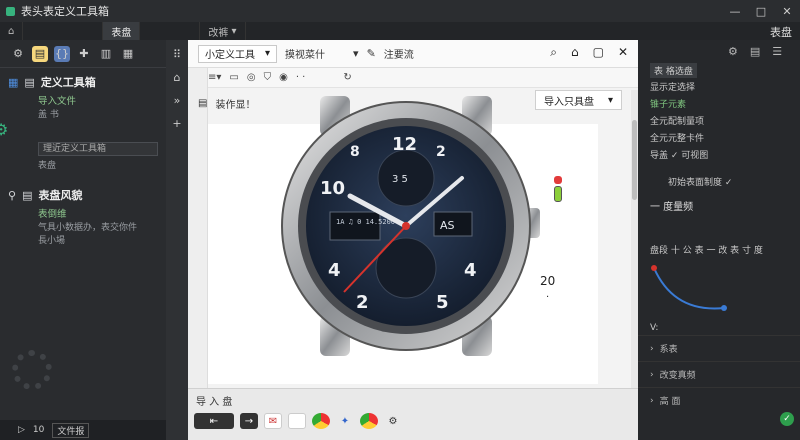  Describe the element at coordinates (68, 82) in the screenshot. I see `toolbox-title: 定义工具箱` at that location.